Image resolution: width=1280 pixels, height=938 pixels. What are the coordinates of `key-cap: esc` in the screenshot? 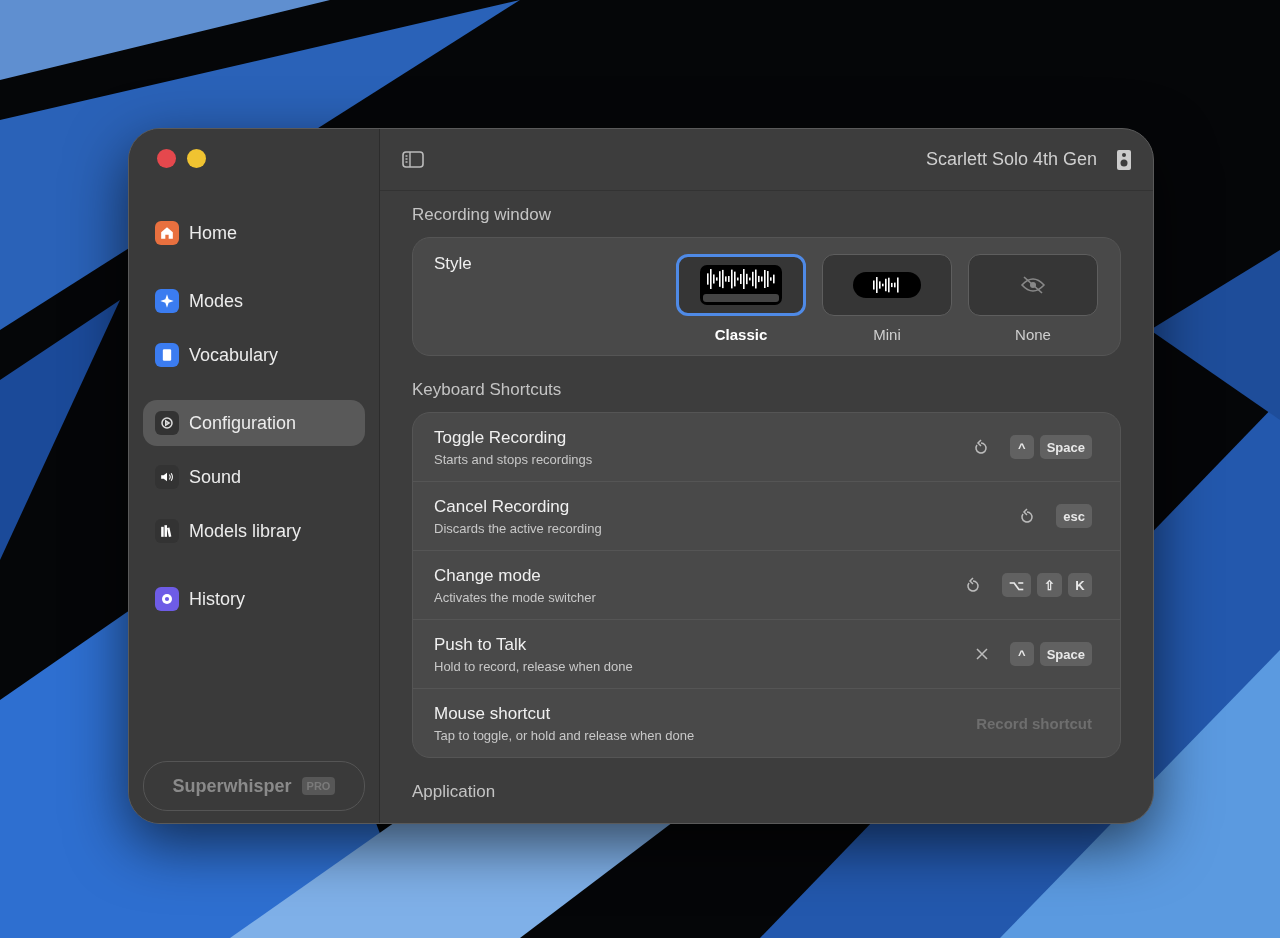 It's located at (1074, 516).